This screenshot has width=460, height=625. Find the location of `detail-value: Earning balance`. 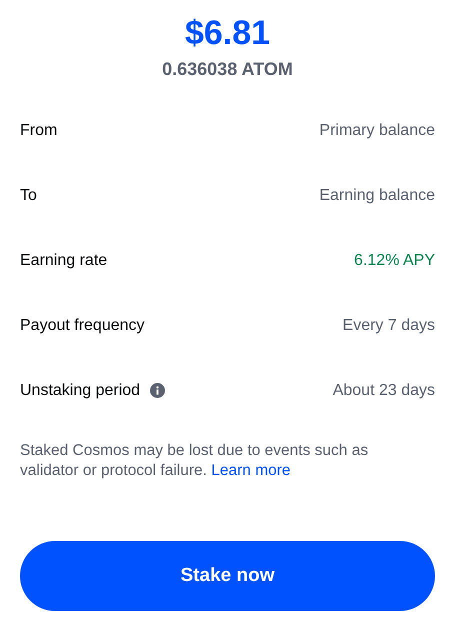

detail-value: Earning balance is located at coordinates (377, 196).